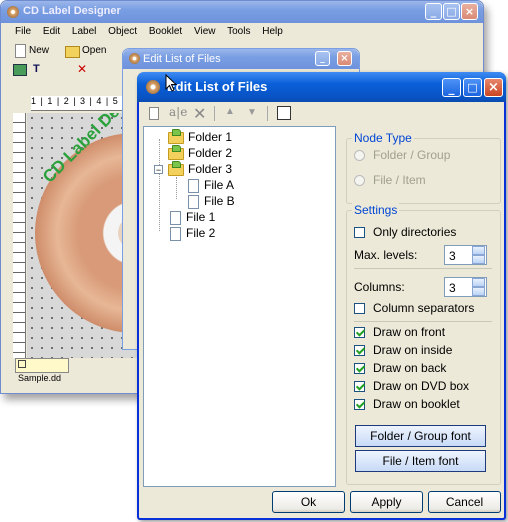  Describe the element at coordinates (13, 12) in the screenshot. I see `app-icon` at that location.